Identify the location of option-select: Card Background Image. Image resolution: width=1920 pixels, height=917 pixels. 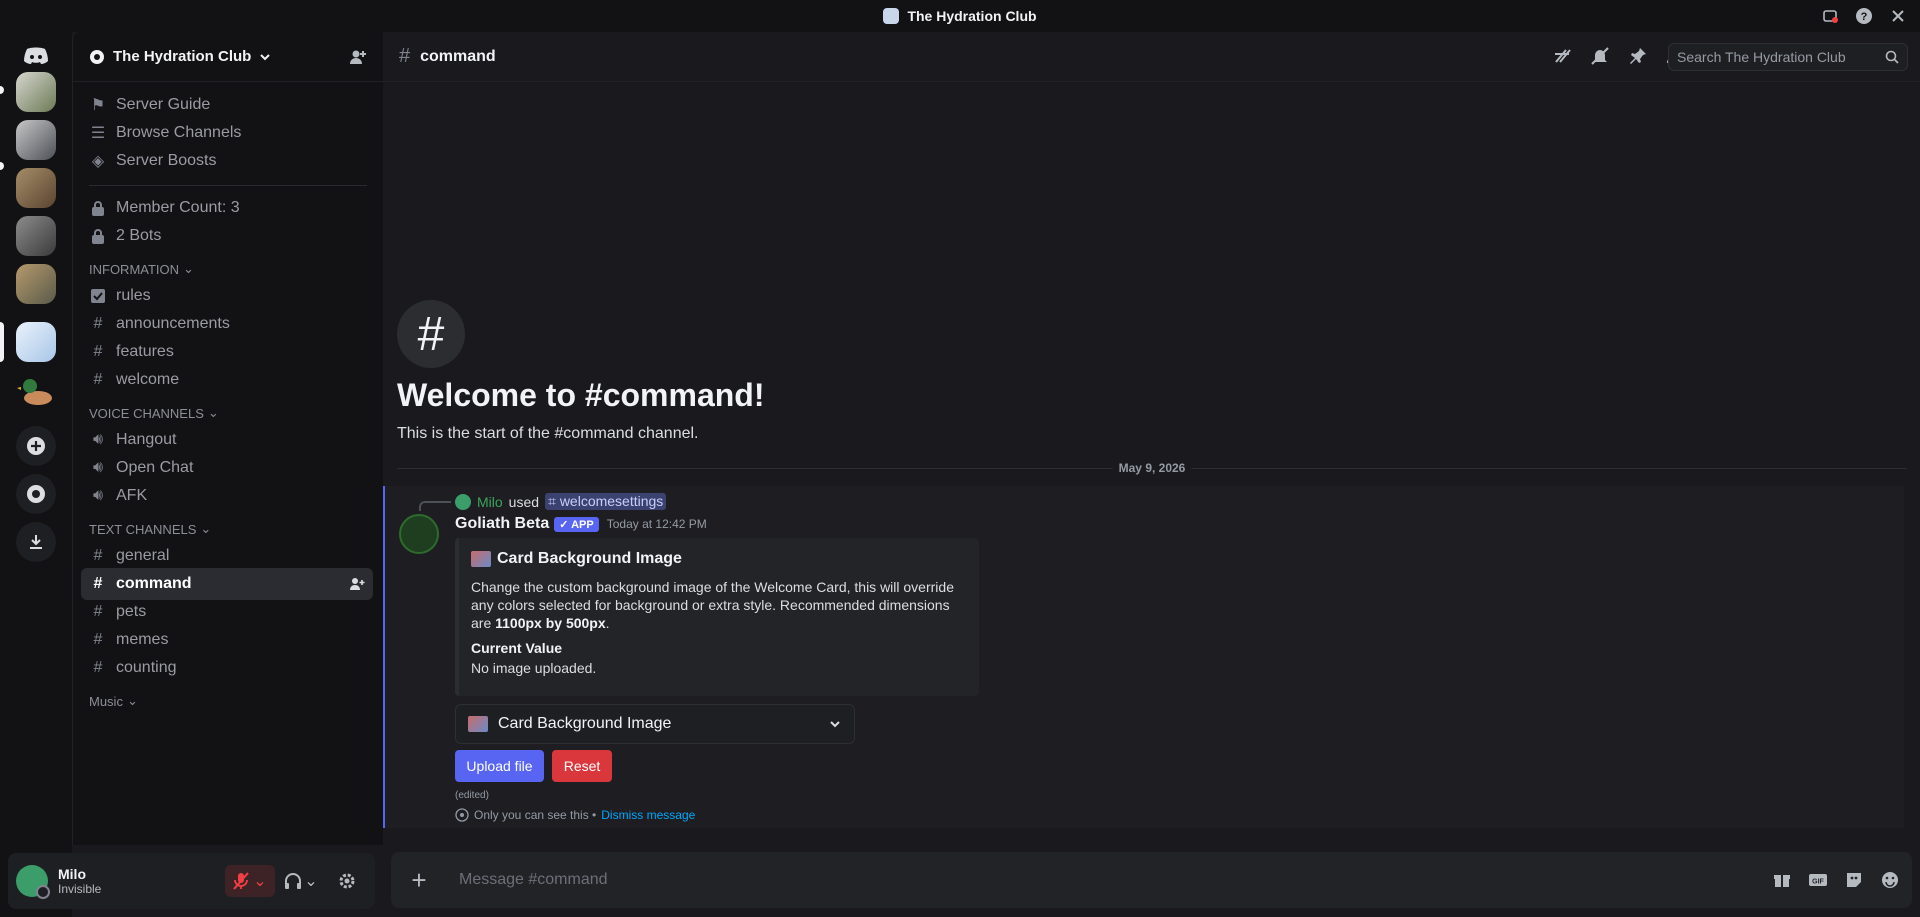
(655, 724).